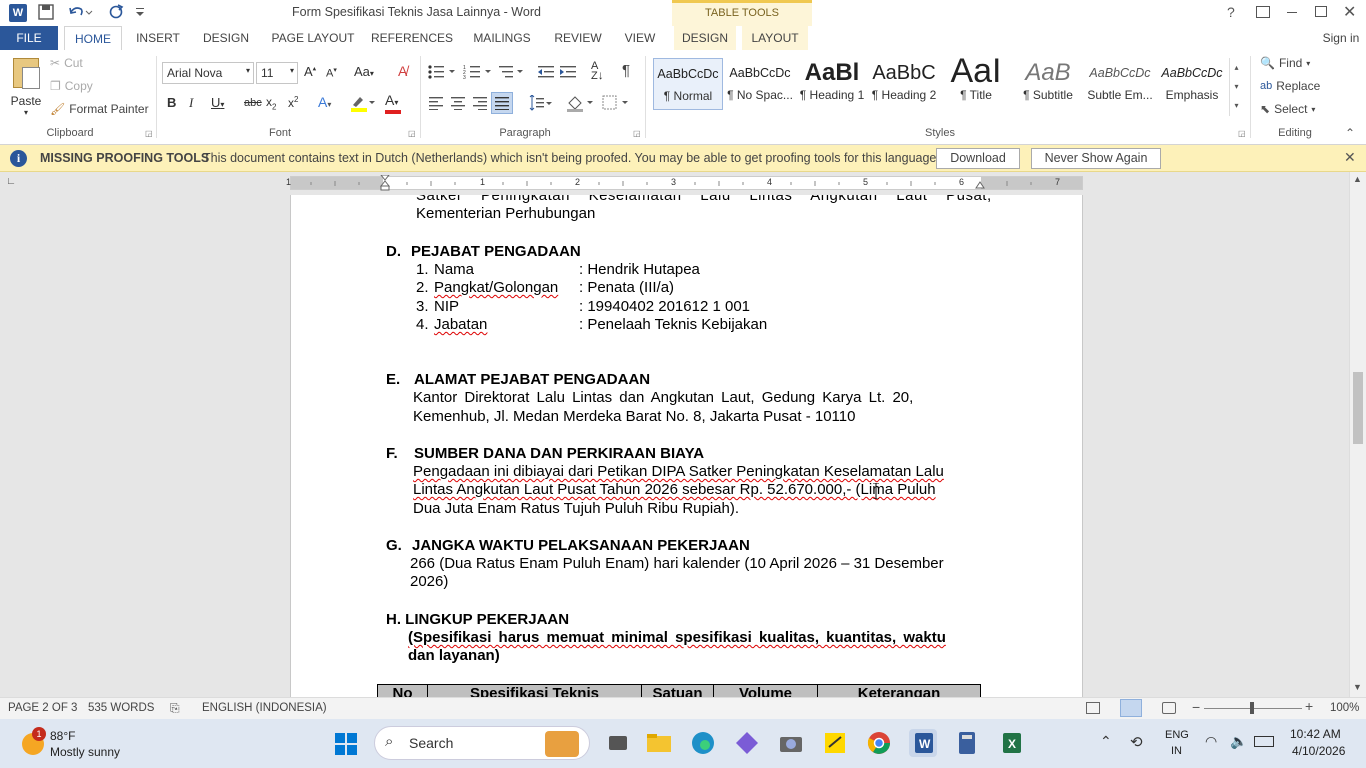 The height and width of the screenshot is (768, 1366). What do you see at coordinates (967, 743) in the screenshot?
I see `calculator-icon` at bounding box center [967, 743].